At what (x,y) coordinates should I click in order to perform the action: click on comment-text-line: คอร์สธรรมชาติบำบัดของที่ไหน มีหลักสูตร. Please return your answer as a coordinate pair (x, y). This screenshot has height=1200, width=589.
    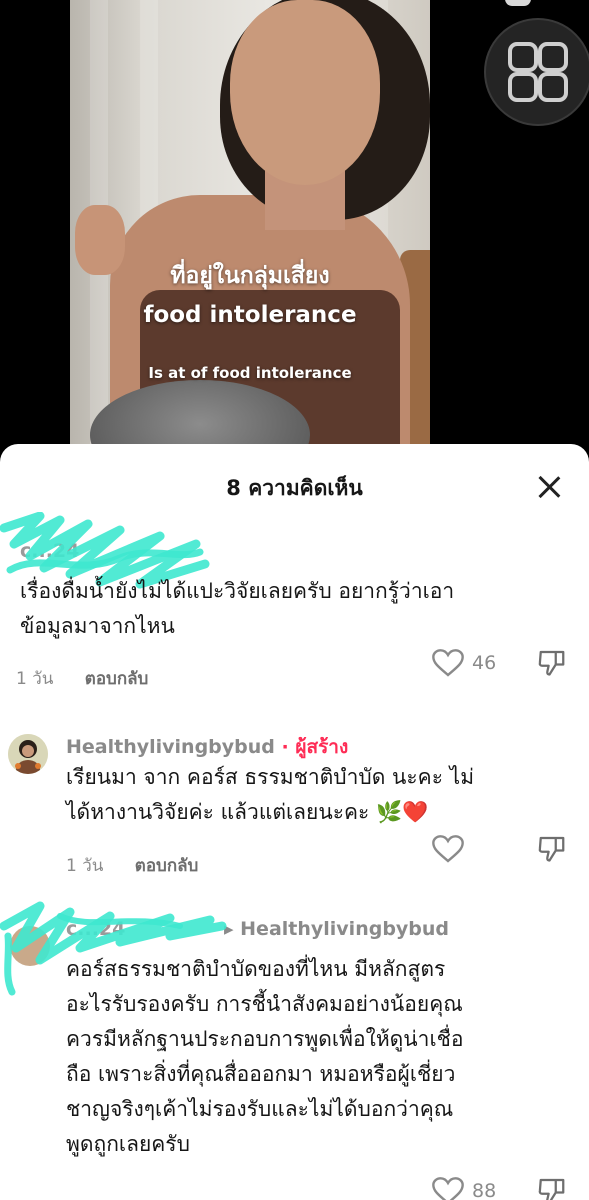
    Looking at the image, I should click on (256, 969).